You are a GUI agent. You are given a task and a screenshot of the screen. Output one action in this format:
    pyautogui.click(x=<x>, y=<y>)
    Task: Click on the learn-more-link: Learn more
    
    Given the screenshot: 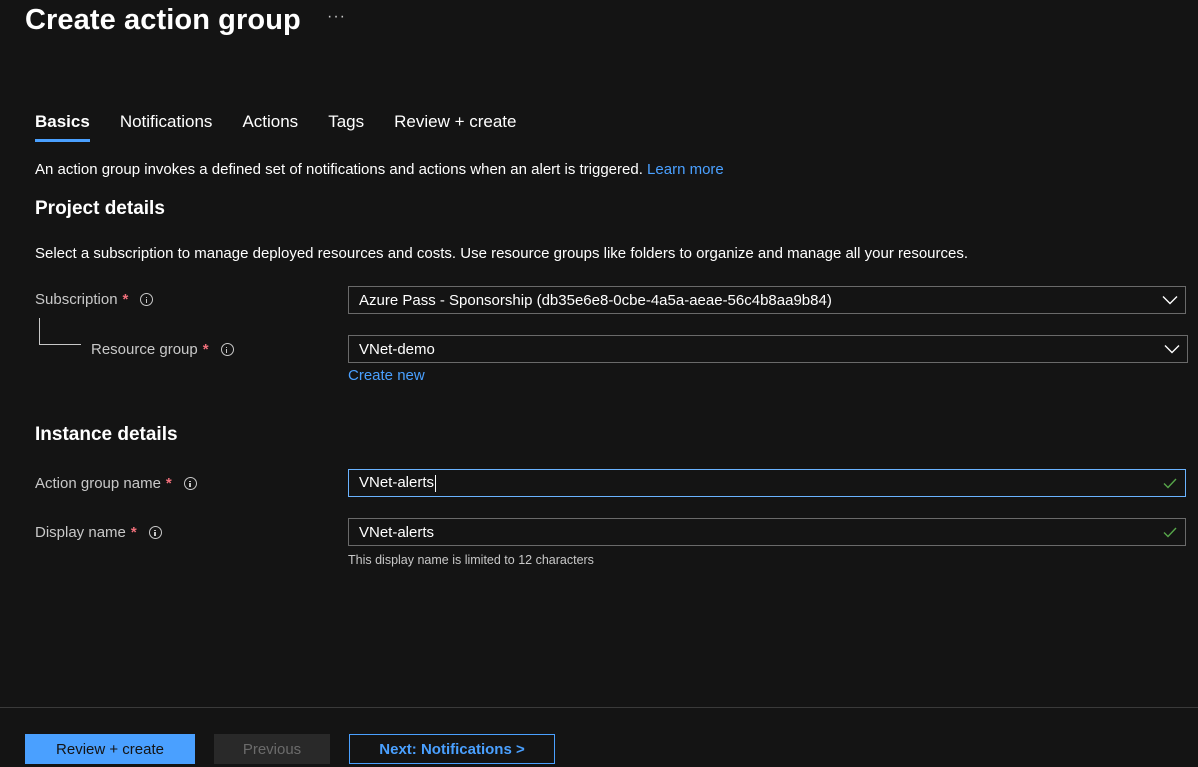 What is the action you would take?
    pyautogui.click(x=685, y=169)
    